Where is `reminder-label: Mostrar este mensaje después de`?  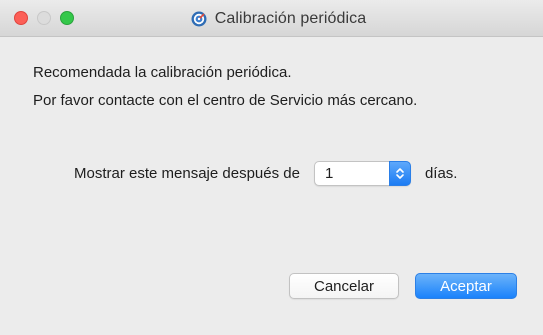 reminder-label: Mostrar este mensaje después de is located at coordinates (187, 173).